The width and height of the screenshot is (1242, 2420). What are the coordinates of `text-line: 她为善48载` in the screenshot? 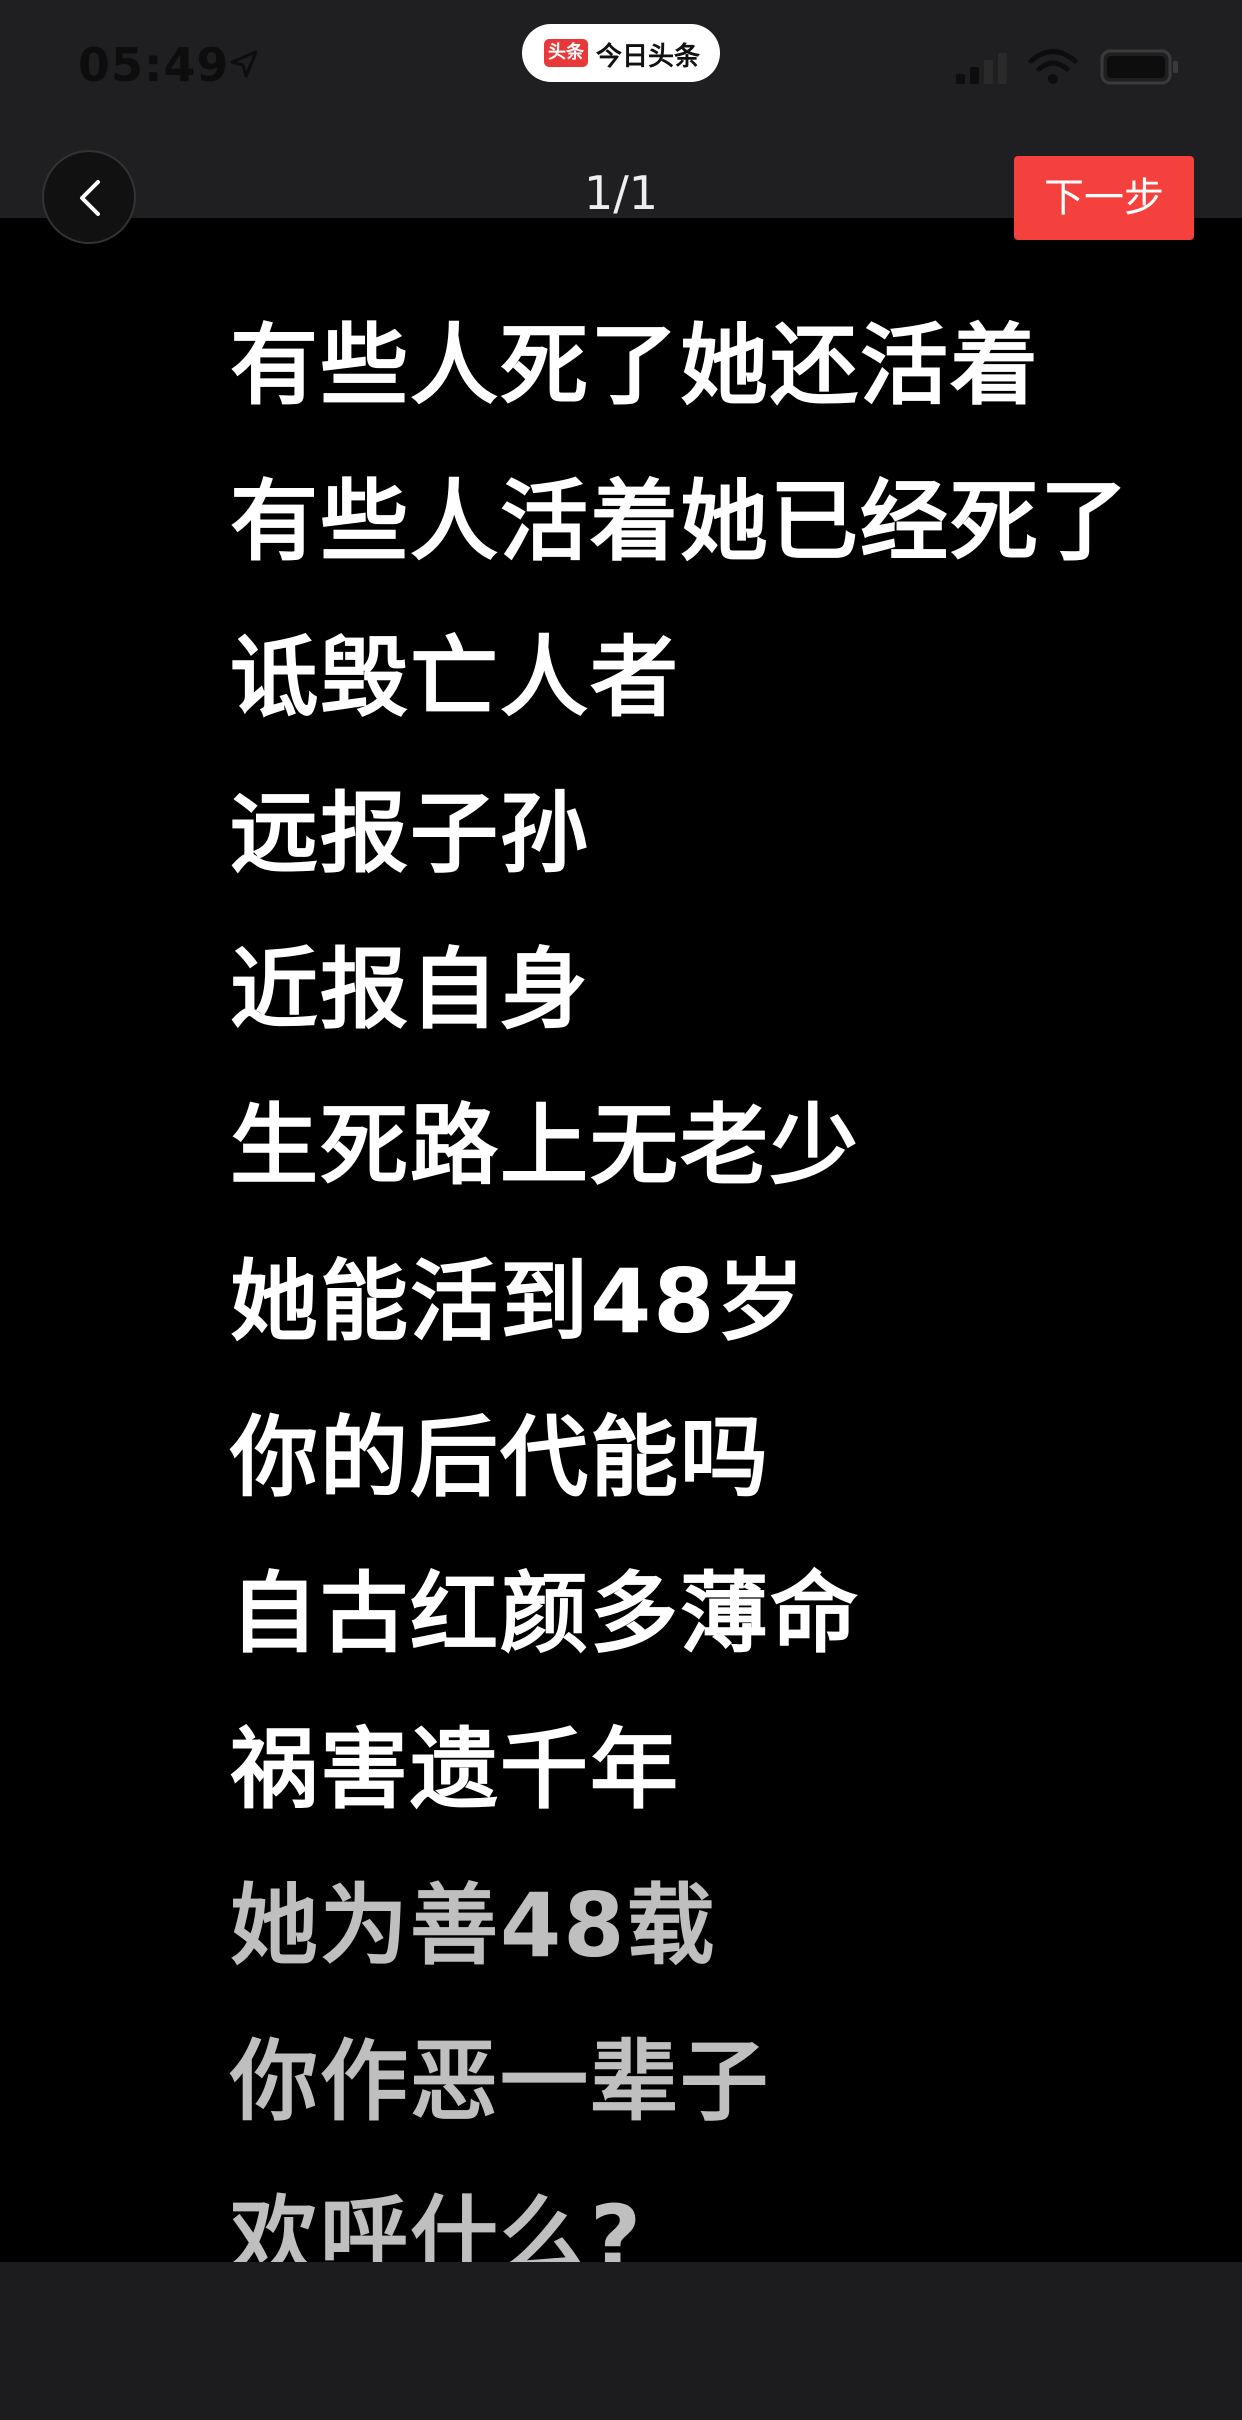 It's located at (473, 1925).